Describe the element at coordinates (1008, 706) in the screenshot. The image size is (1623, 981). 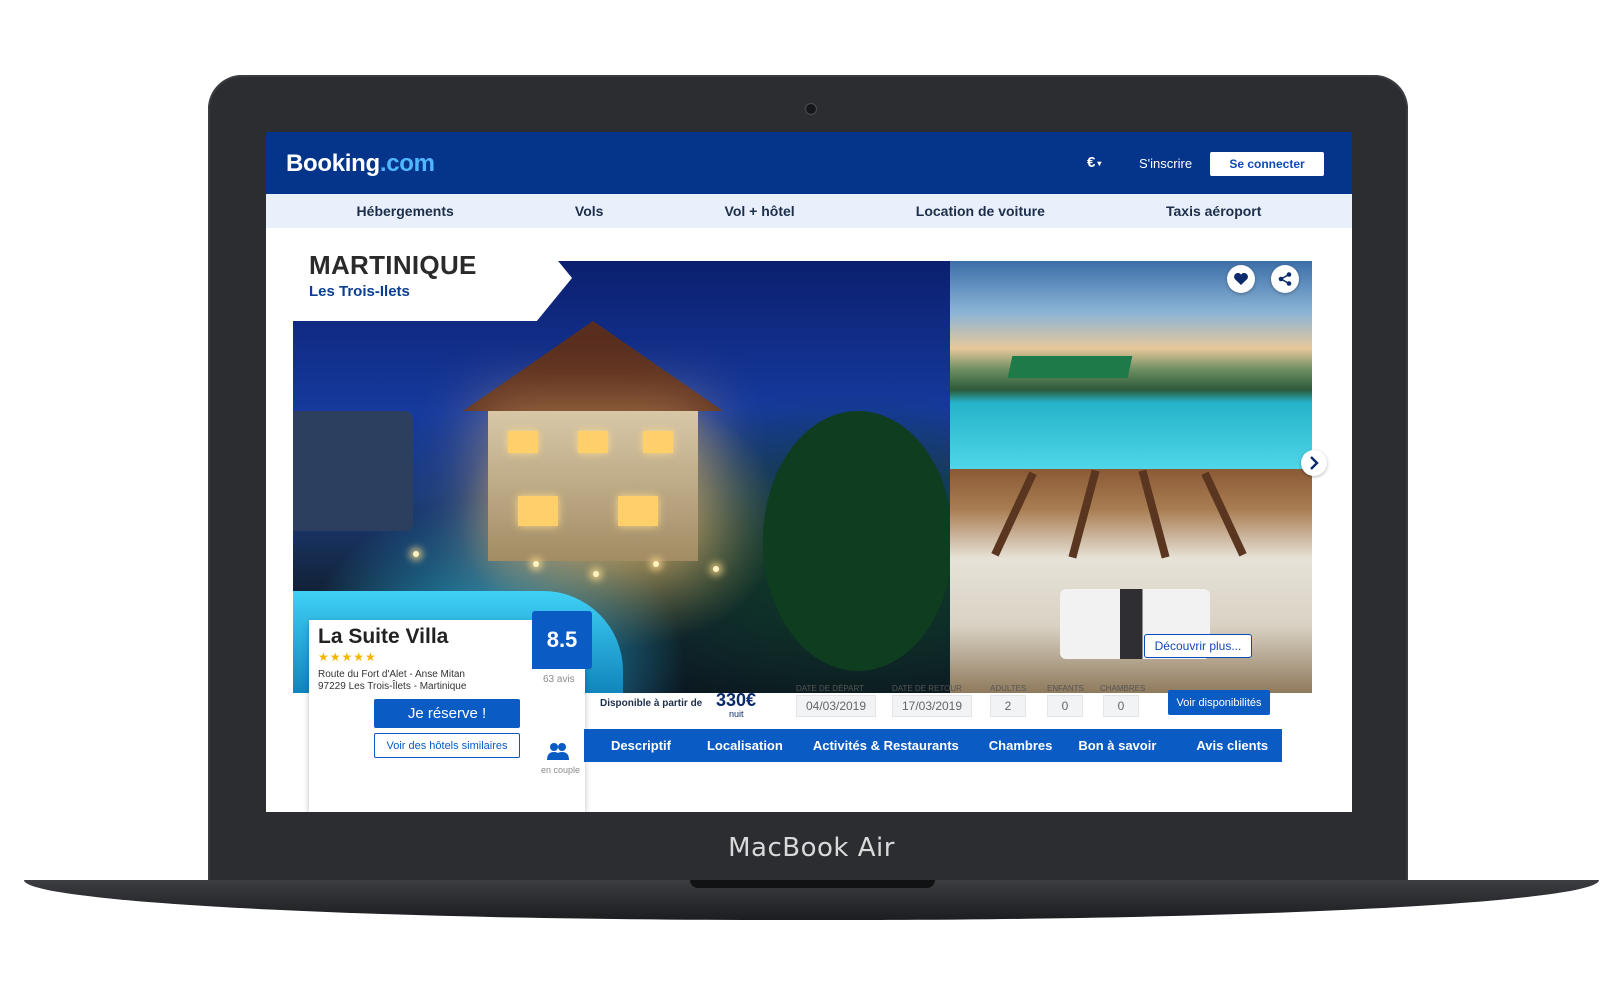
I see `adults-field: 2` at that location.